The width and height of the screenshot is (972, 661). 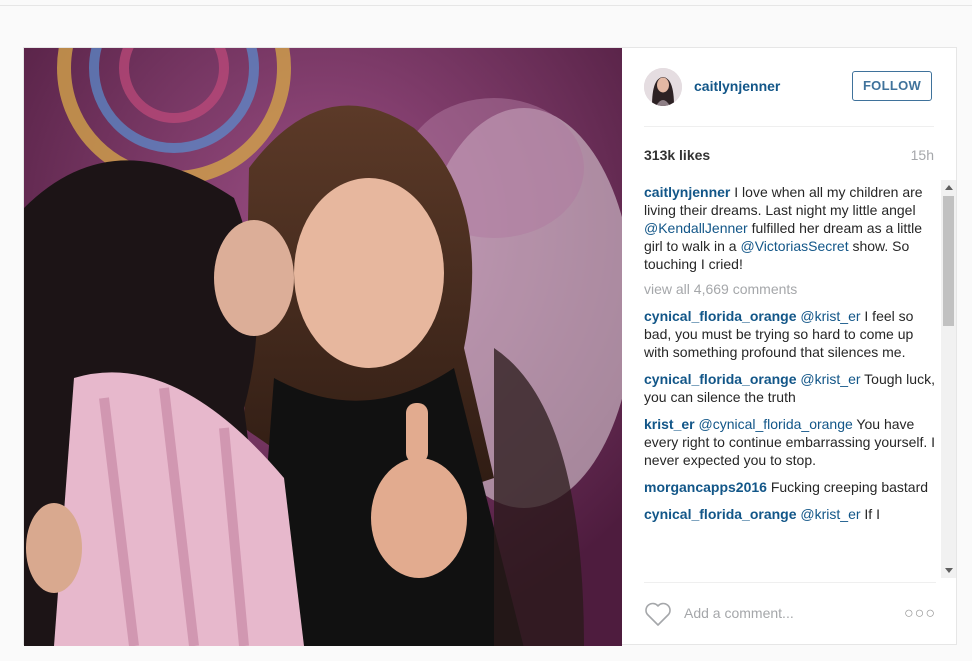 What do you see at coordinates (870, 514) in the screenshot?
I see `comment-text: If I` at bounding box center [870, 514].